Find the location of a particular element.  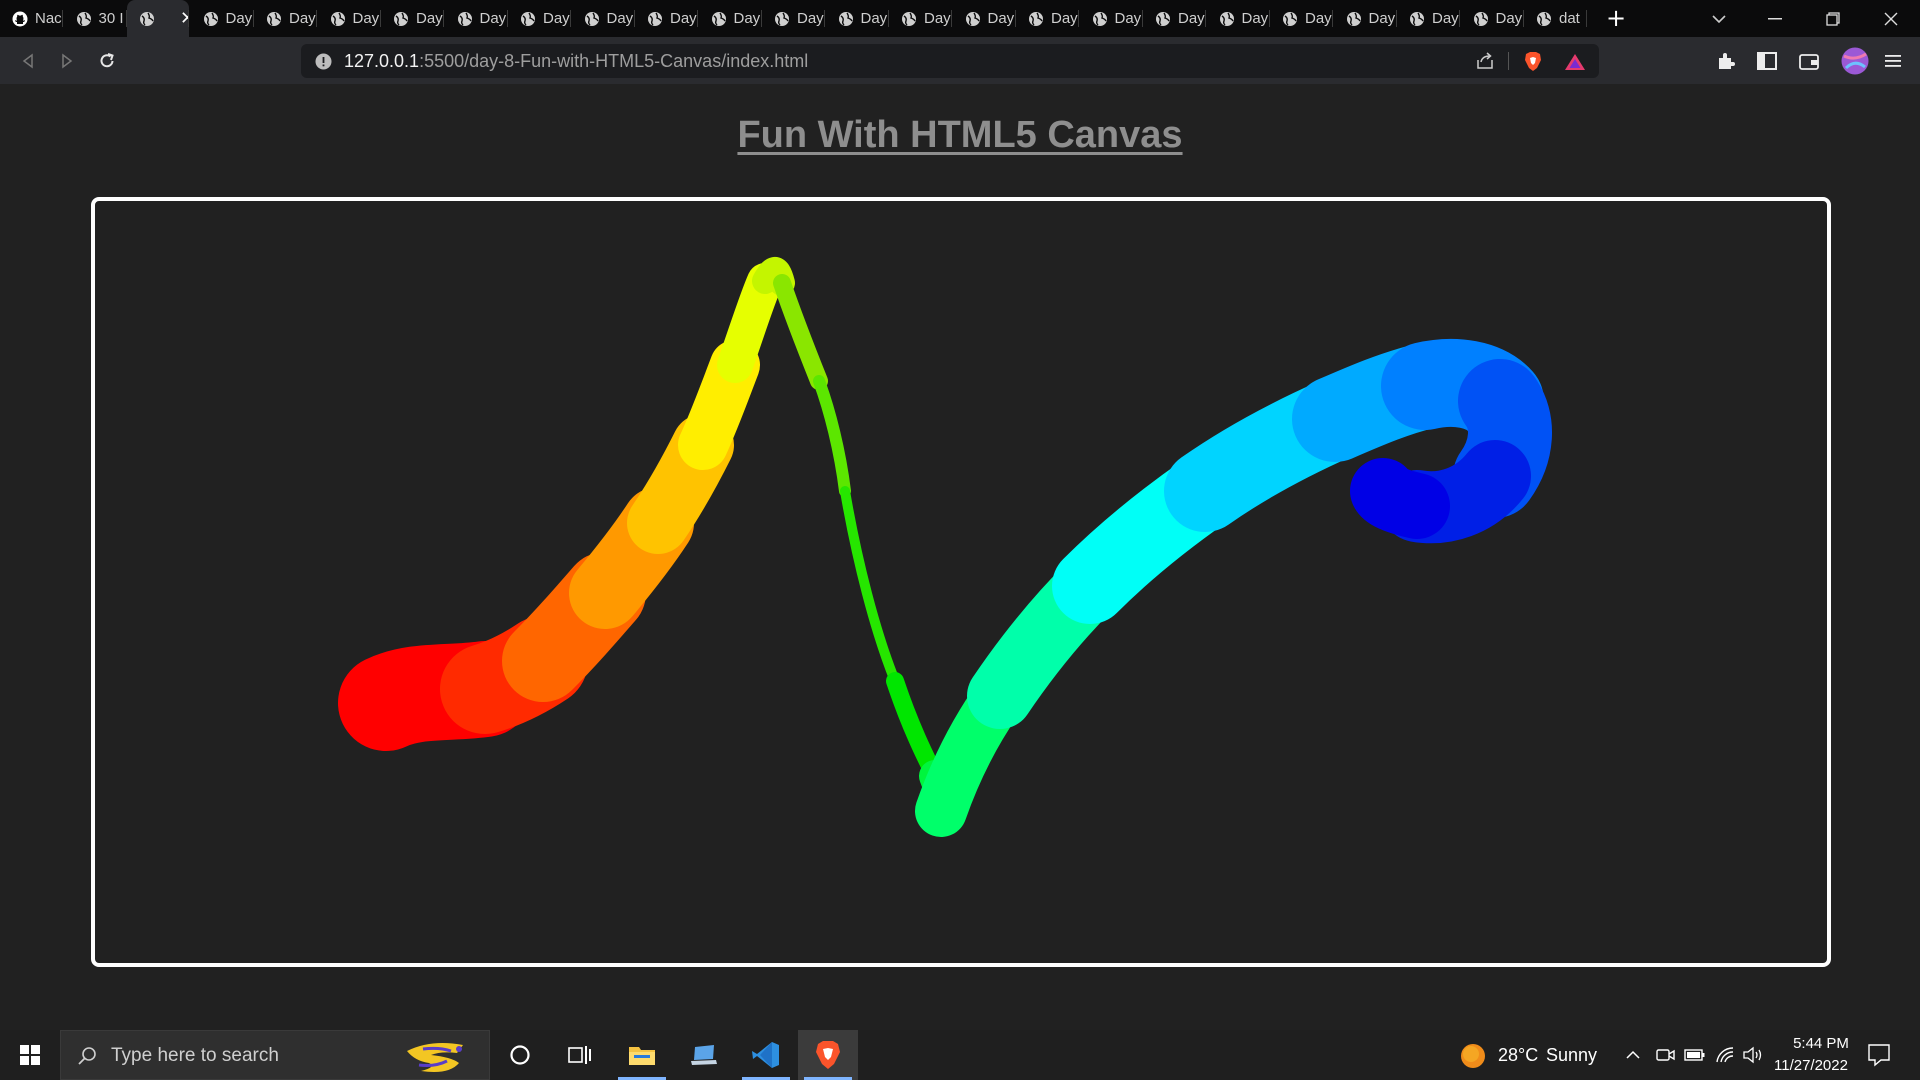

vscode-icon is located at coordinates (765, 1055).